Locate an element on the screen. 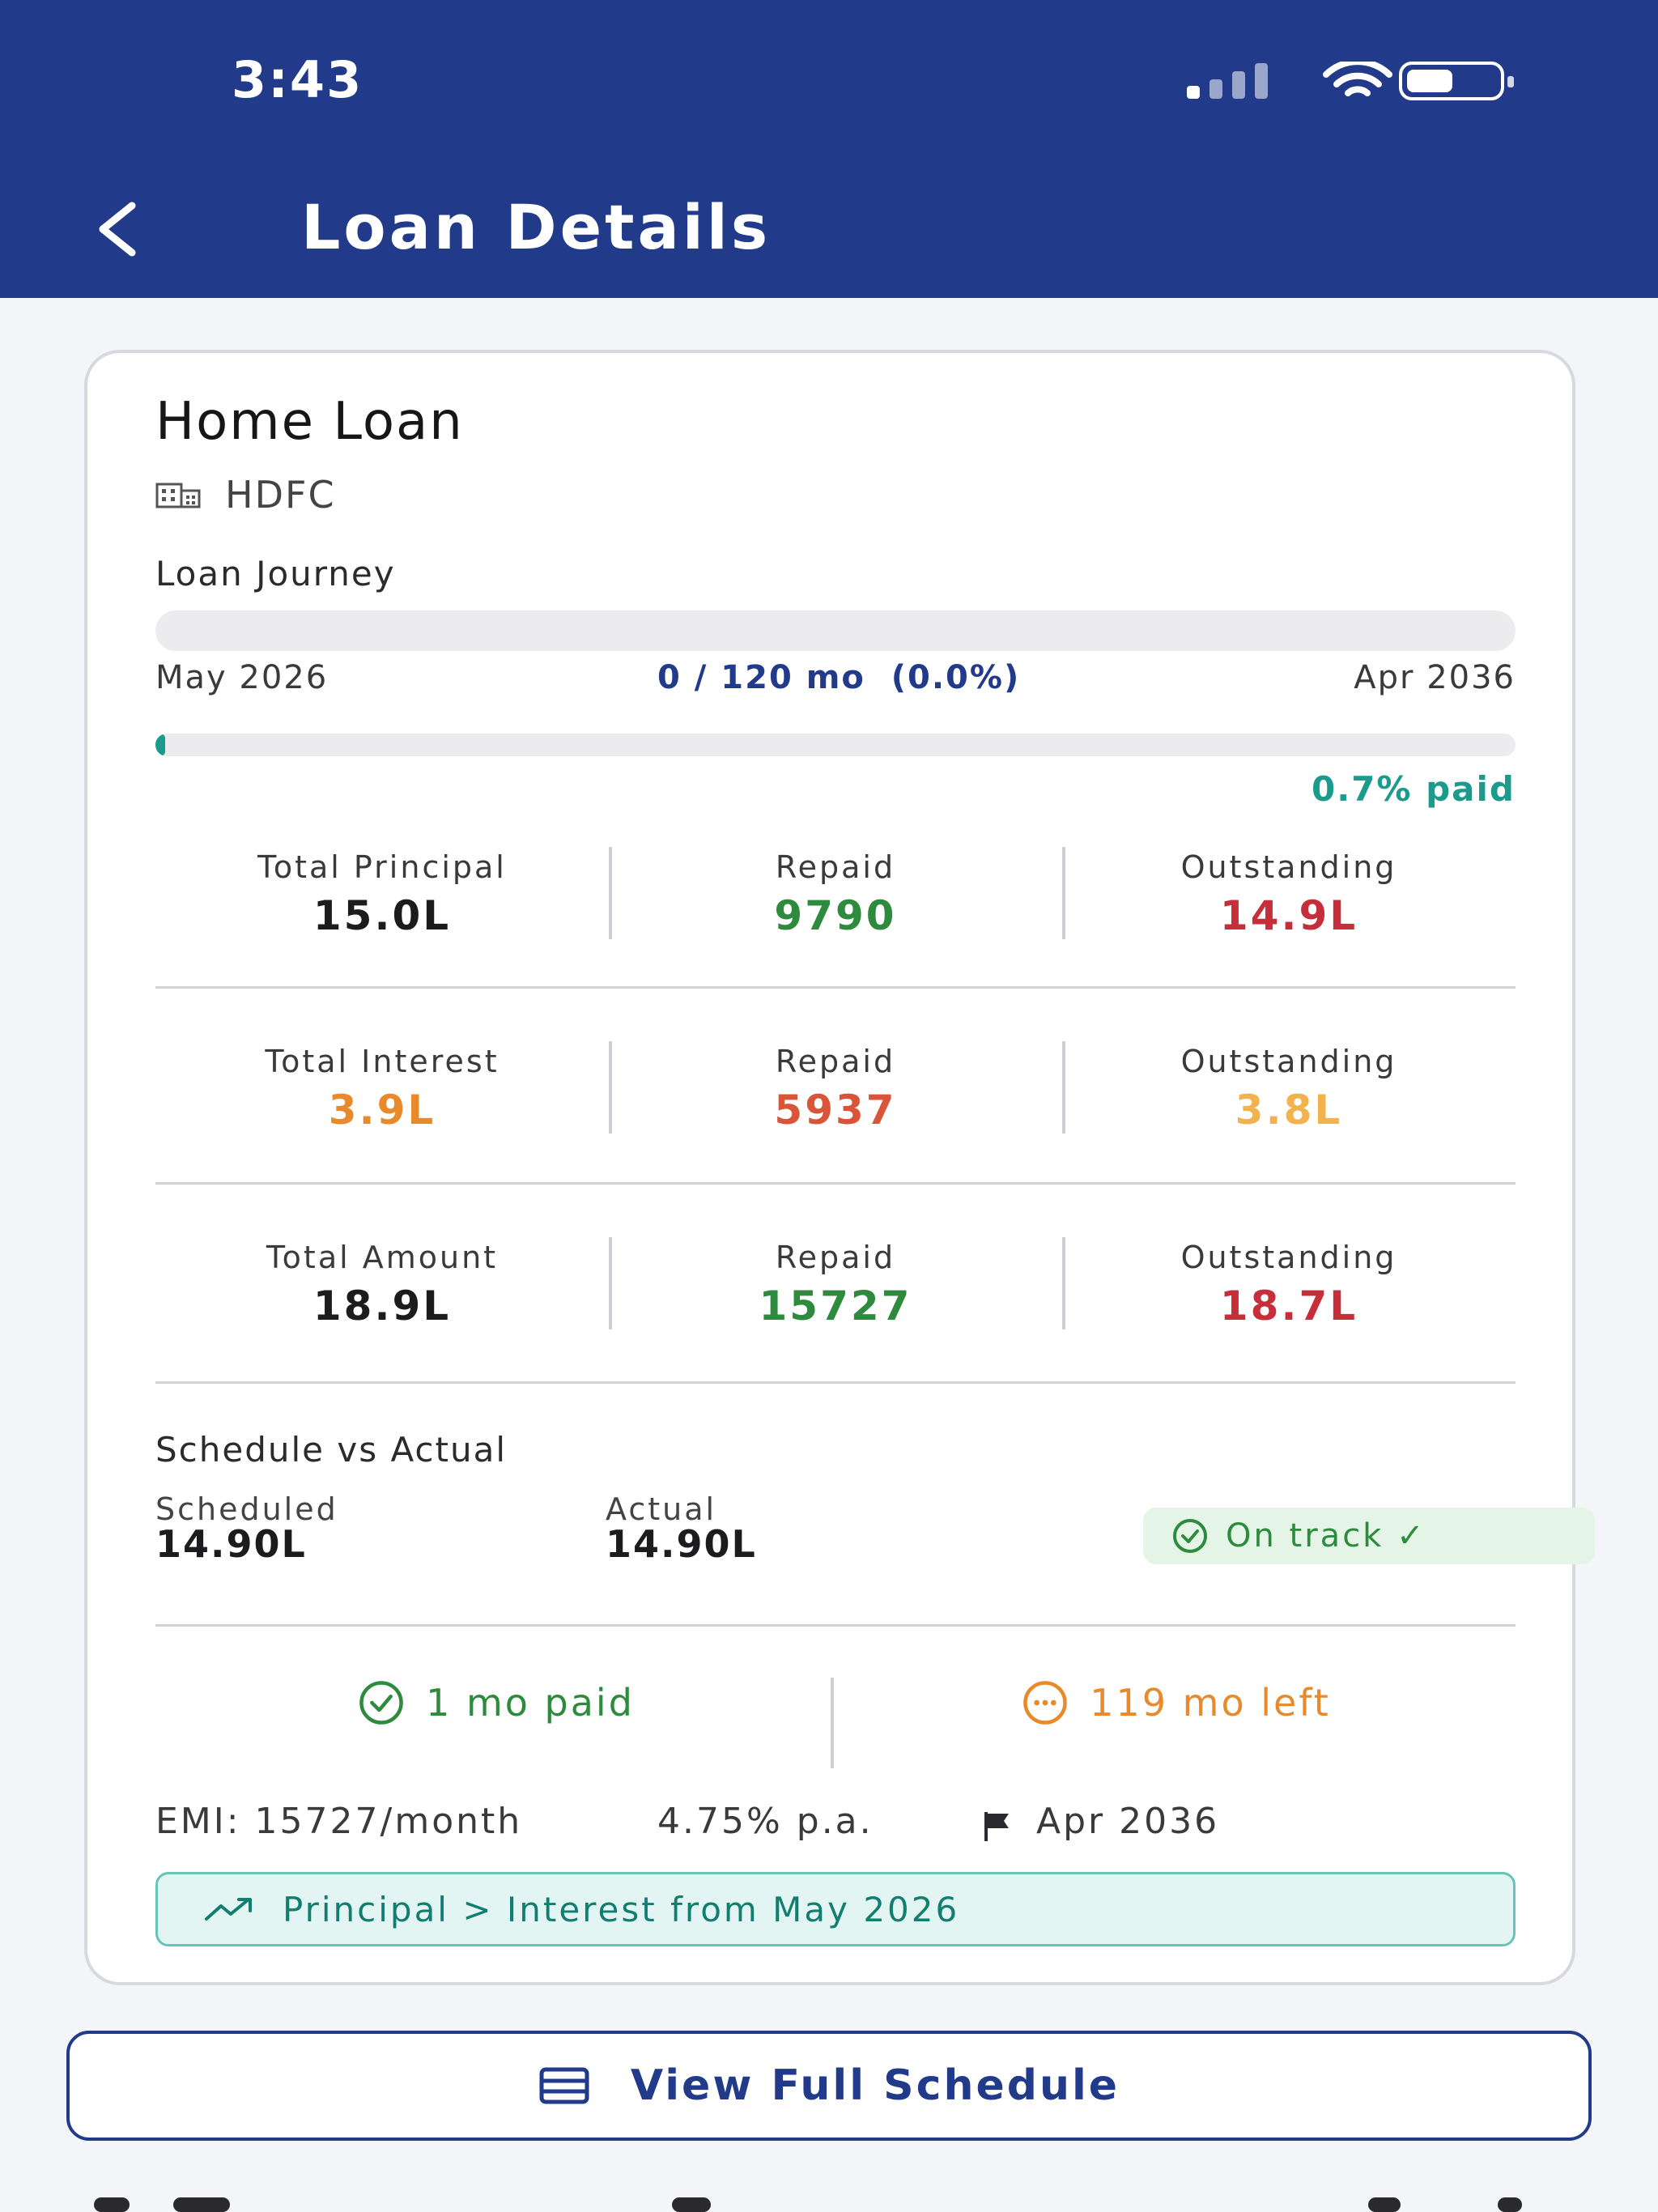  journey-track is located at coordinates (835, 631).